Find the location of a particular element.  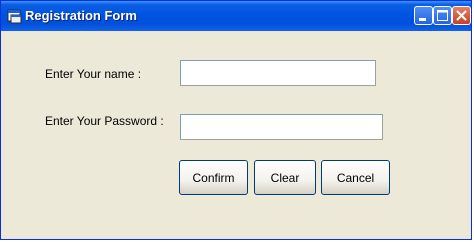

name-label: Enter Your name : is located at coordinates (93, 74).